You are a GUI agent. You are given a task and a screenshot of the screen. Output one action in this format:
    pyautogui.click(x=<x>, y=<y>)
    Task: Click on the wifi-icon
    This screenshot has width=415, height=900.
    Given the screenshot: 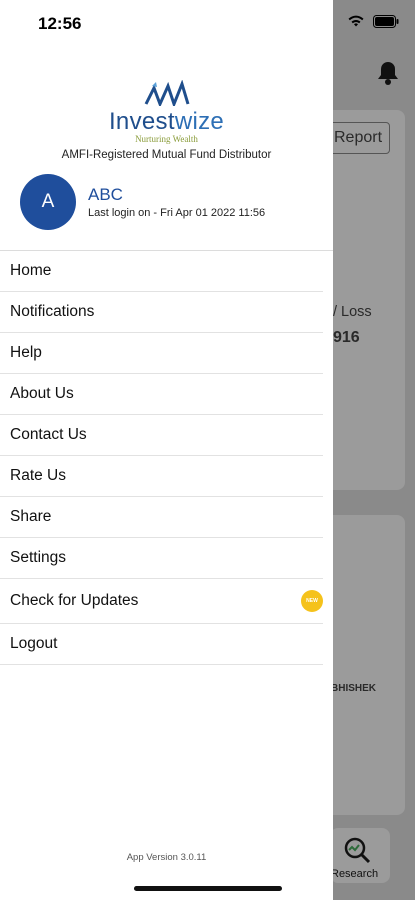 What is the action you would take?
    pyautogui.click(x=356, y=23)
    